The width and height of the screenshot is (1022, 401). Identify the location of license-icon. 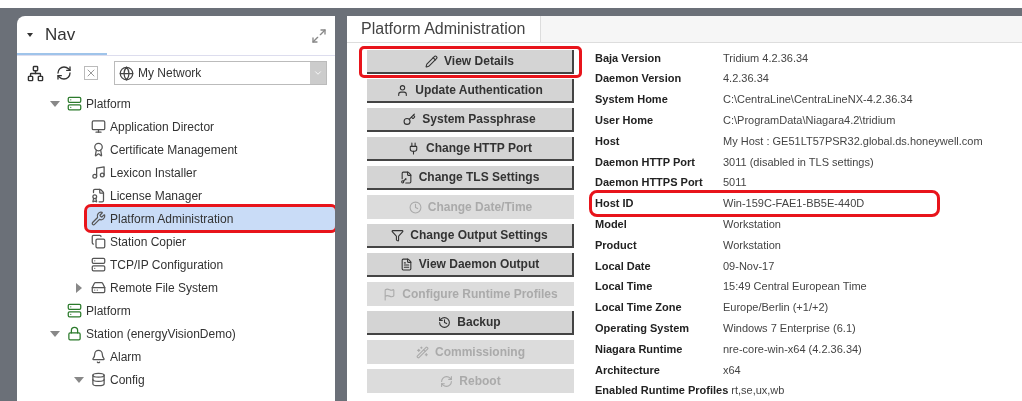
(98, 195).